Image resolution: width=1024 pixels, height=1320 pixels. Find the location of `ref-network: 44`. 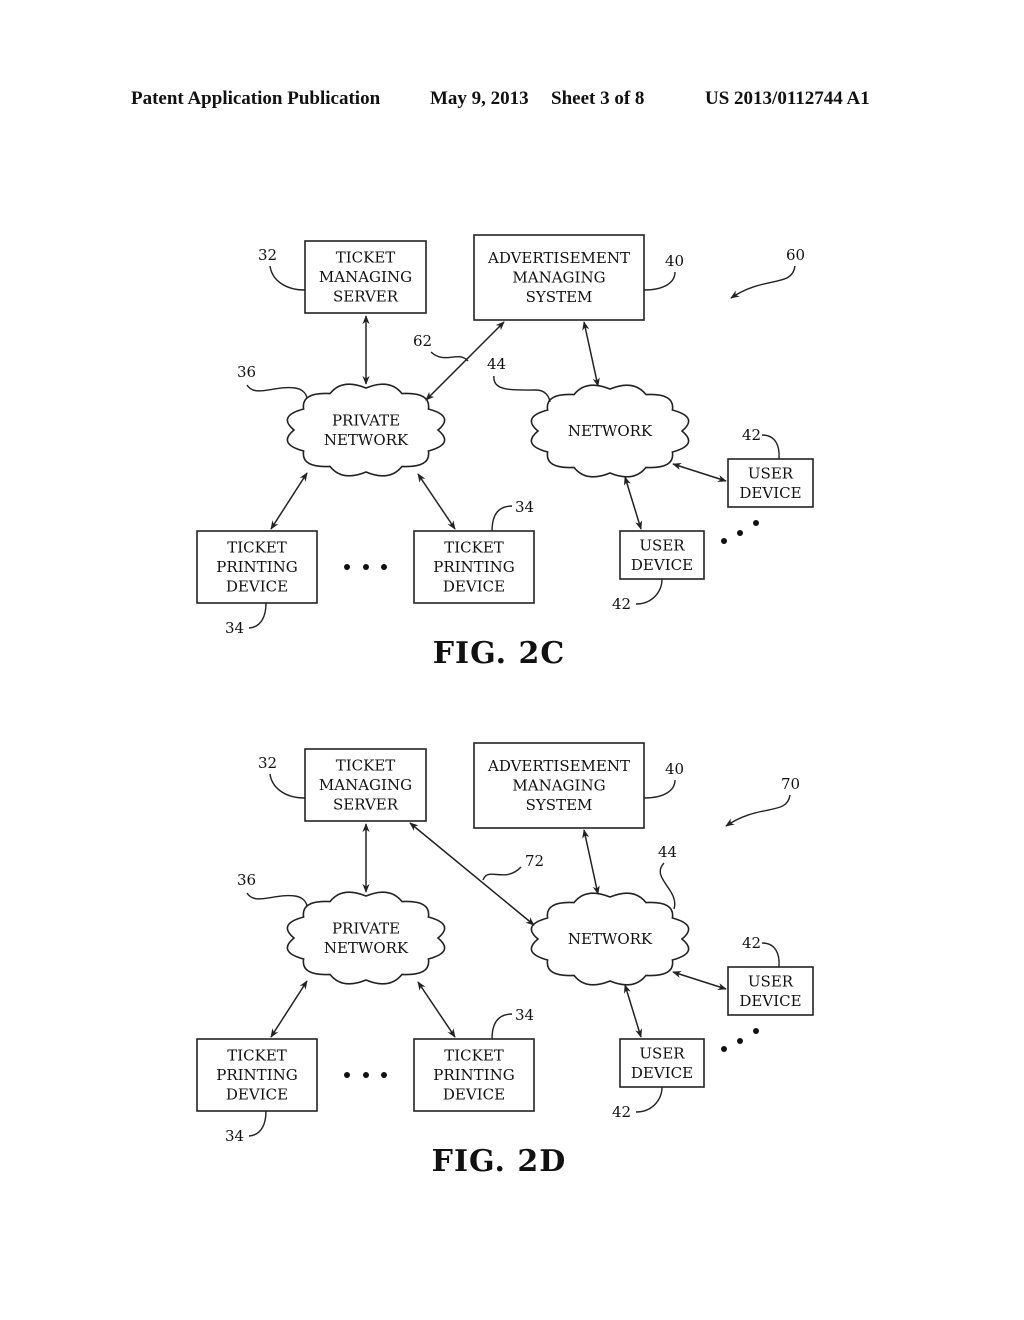

ref-network: 44 is located at coordinates (667, 852).